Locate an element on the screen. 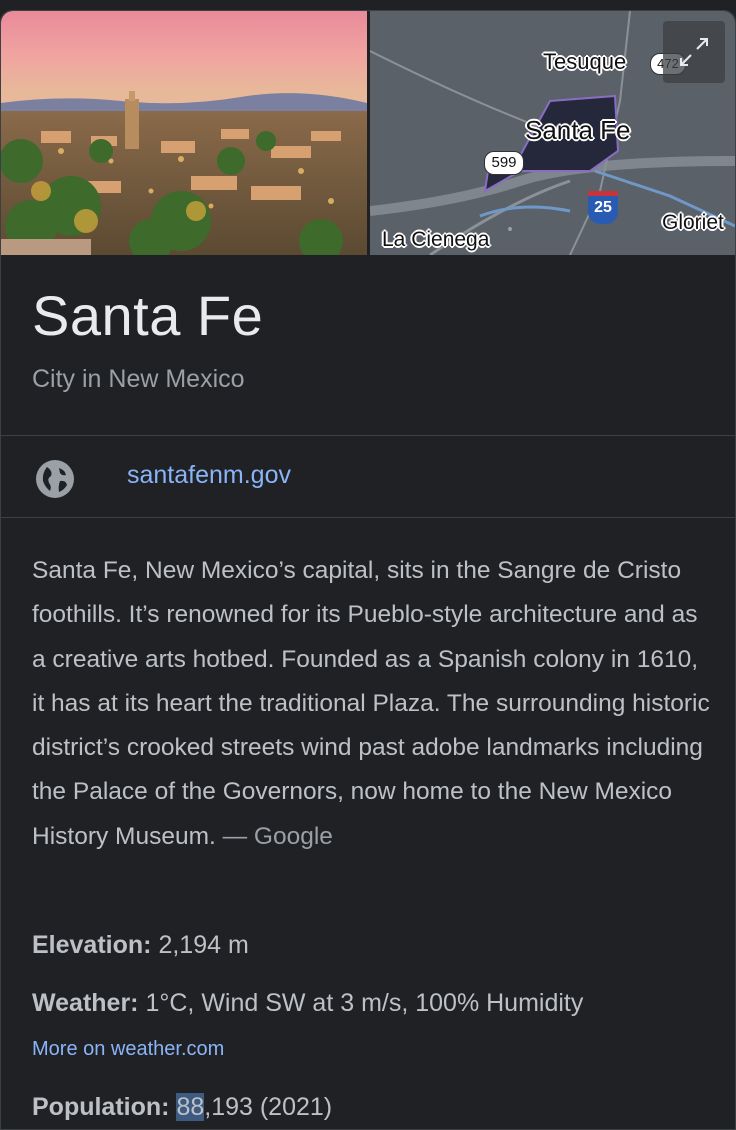  fact-elevation: Elevation: 2,194 m is located at coordinates (140, 945).